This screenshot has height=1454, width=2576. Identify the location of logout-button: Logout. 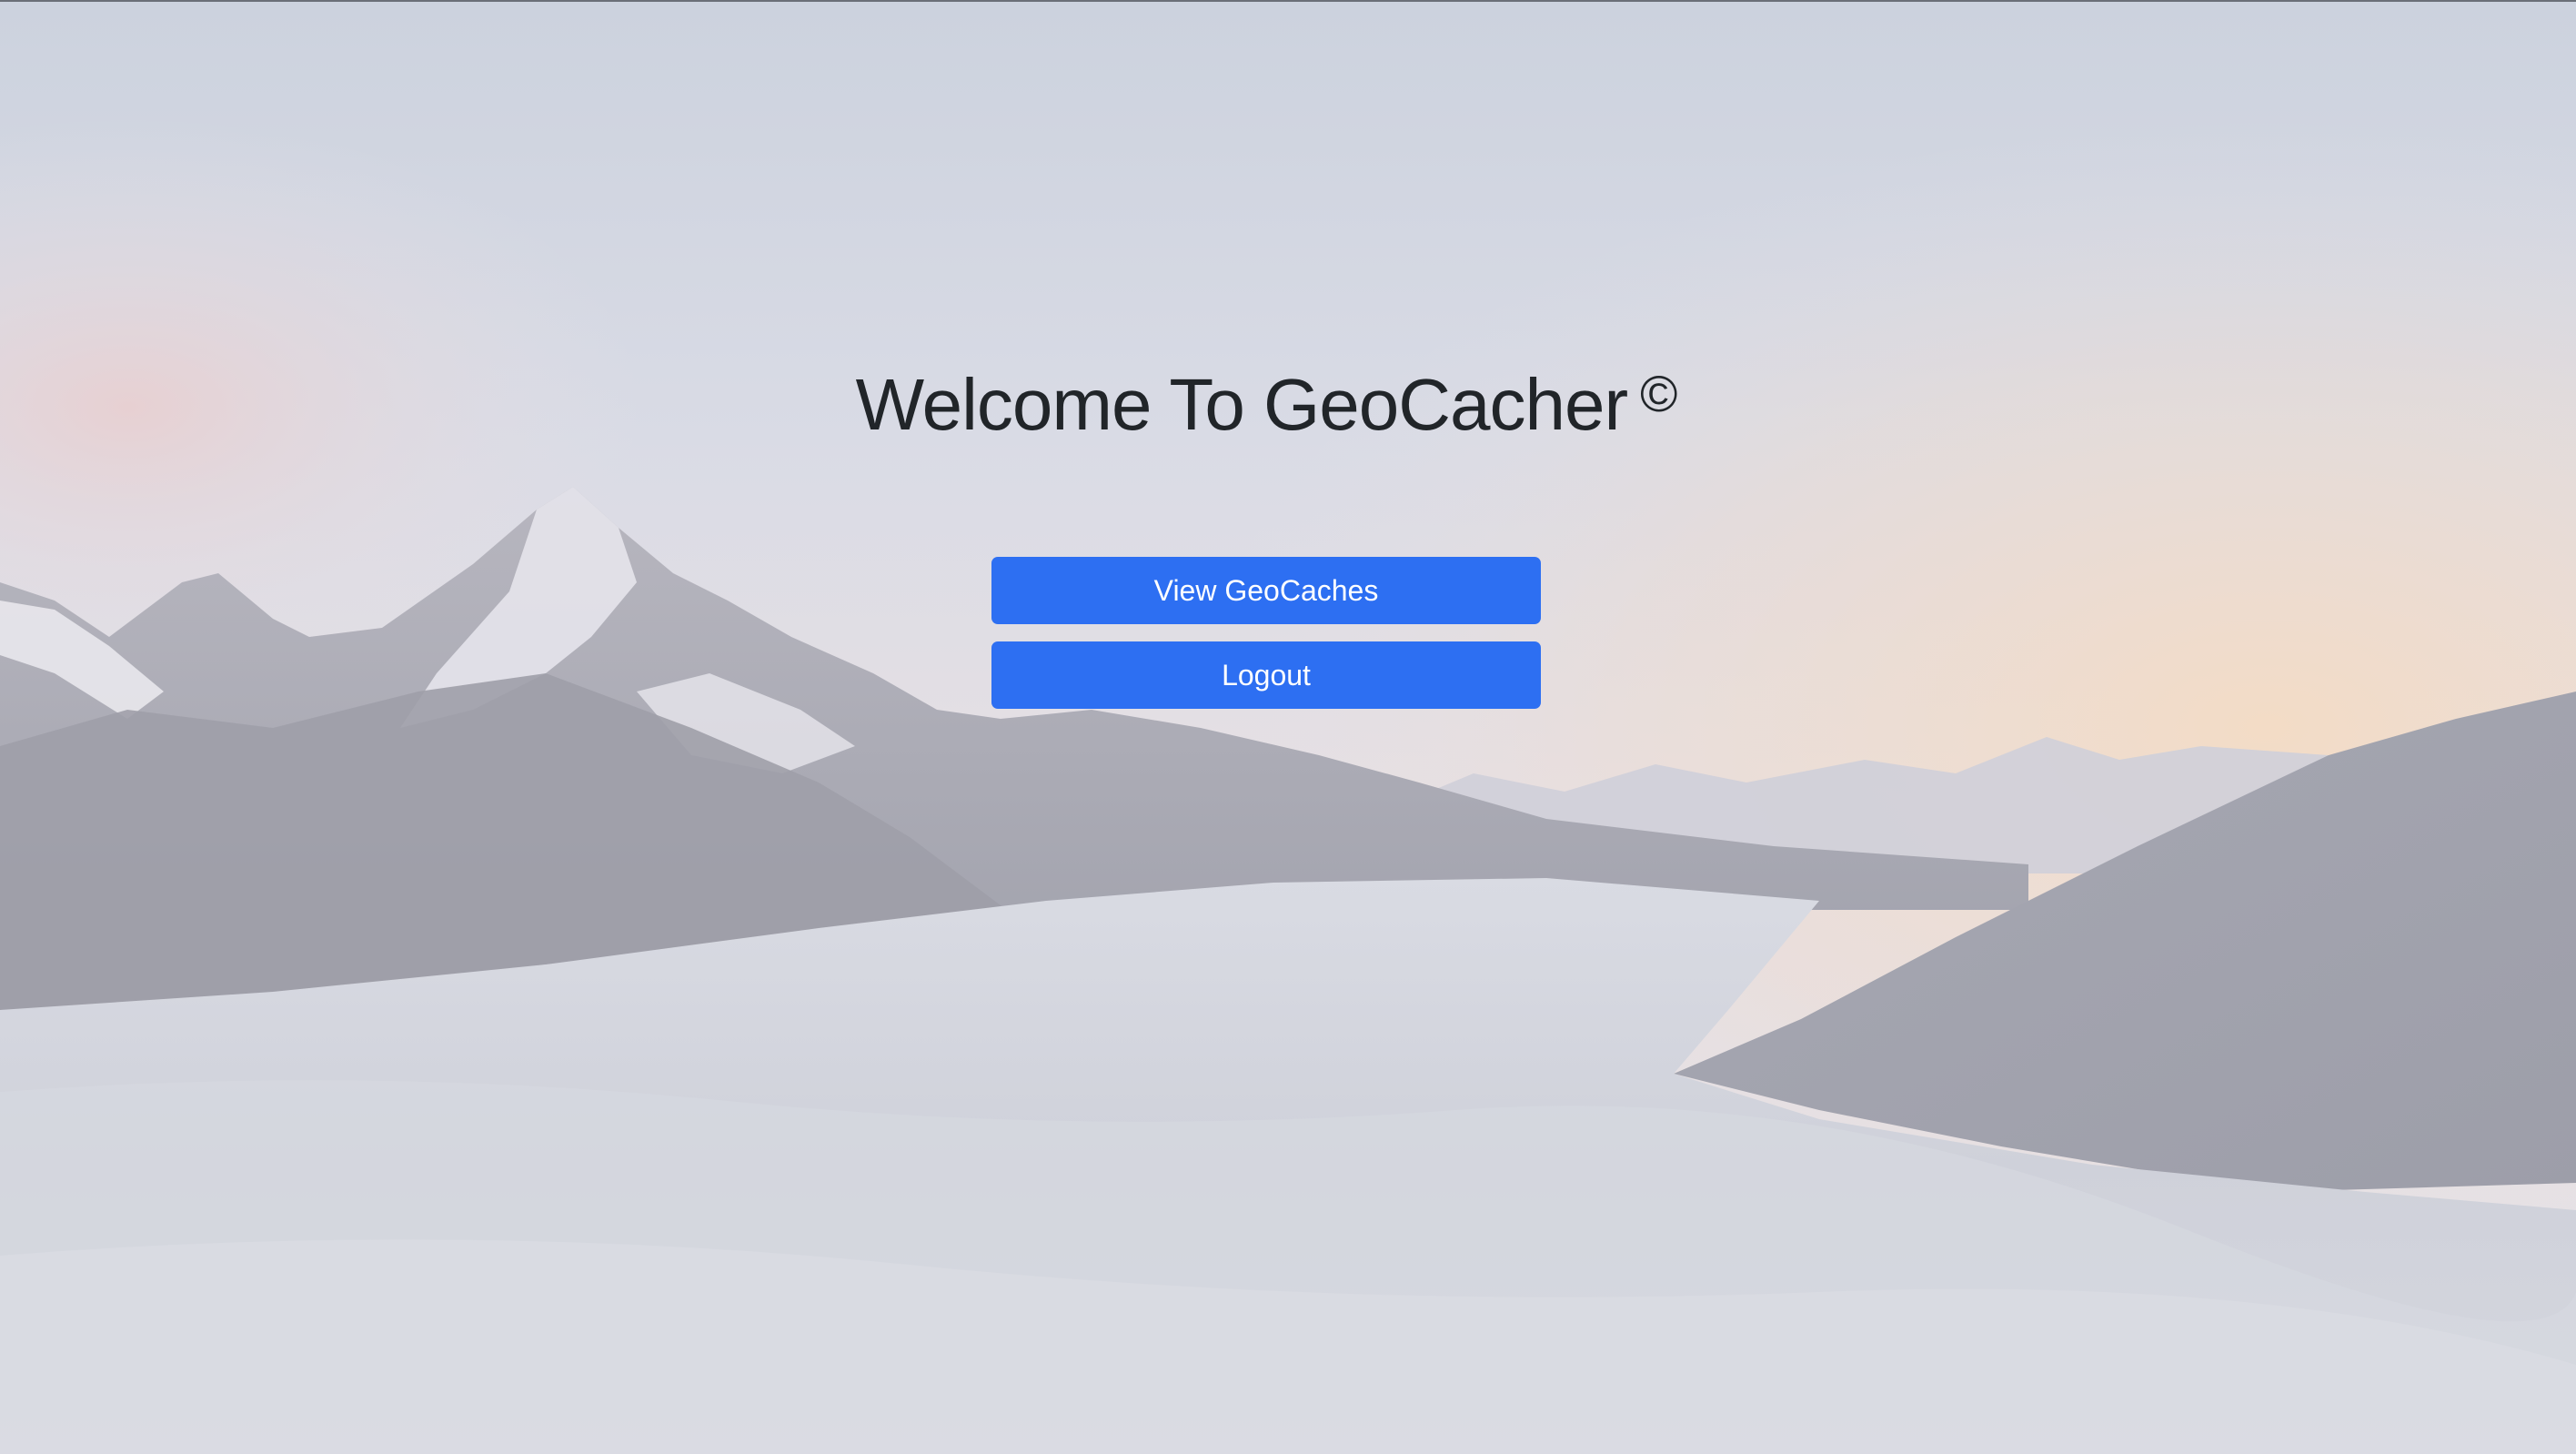
(1266, 675).